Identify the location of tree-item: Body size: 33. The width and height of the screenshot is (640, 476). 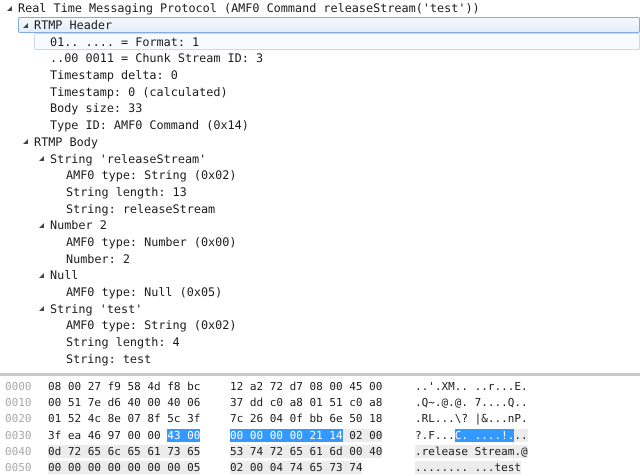
(337, 108).